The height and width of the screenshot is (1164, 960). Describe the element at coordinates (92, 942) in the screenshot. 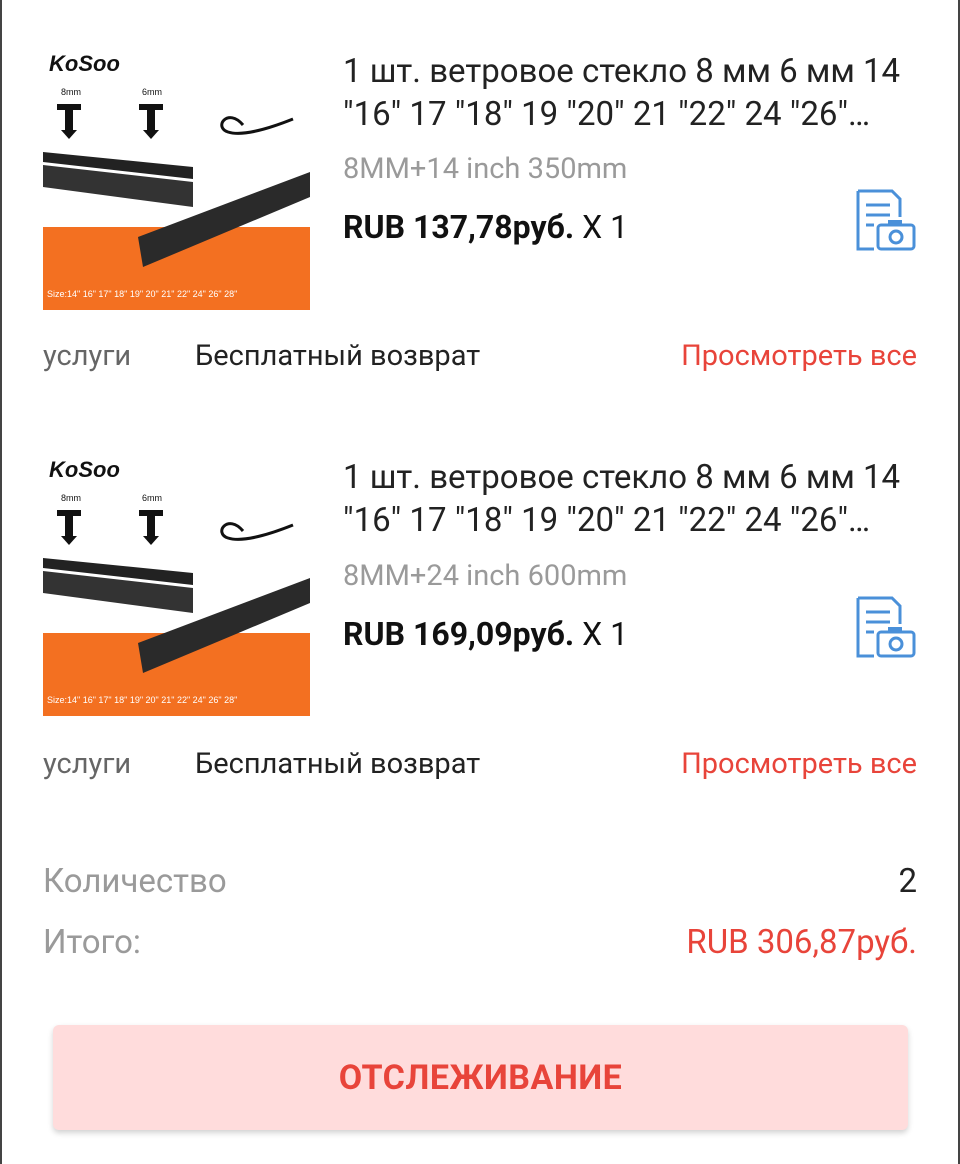

I see `total-label: Итого:` at that location.